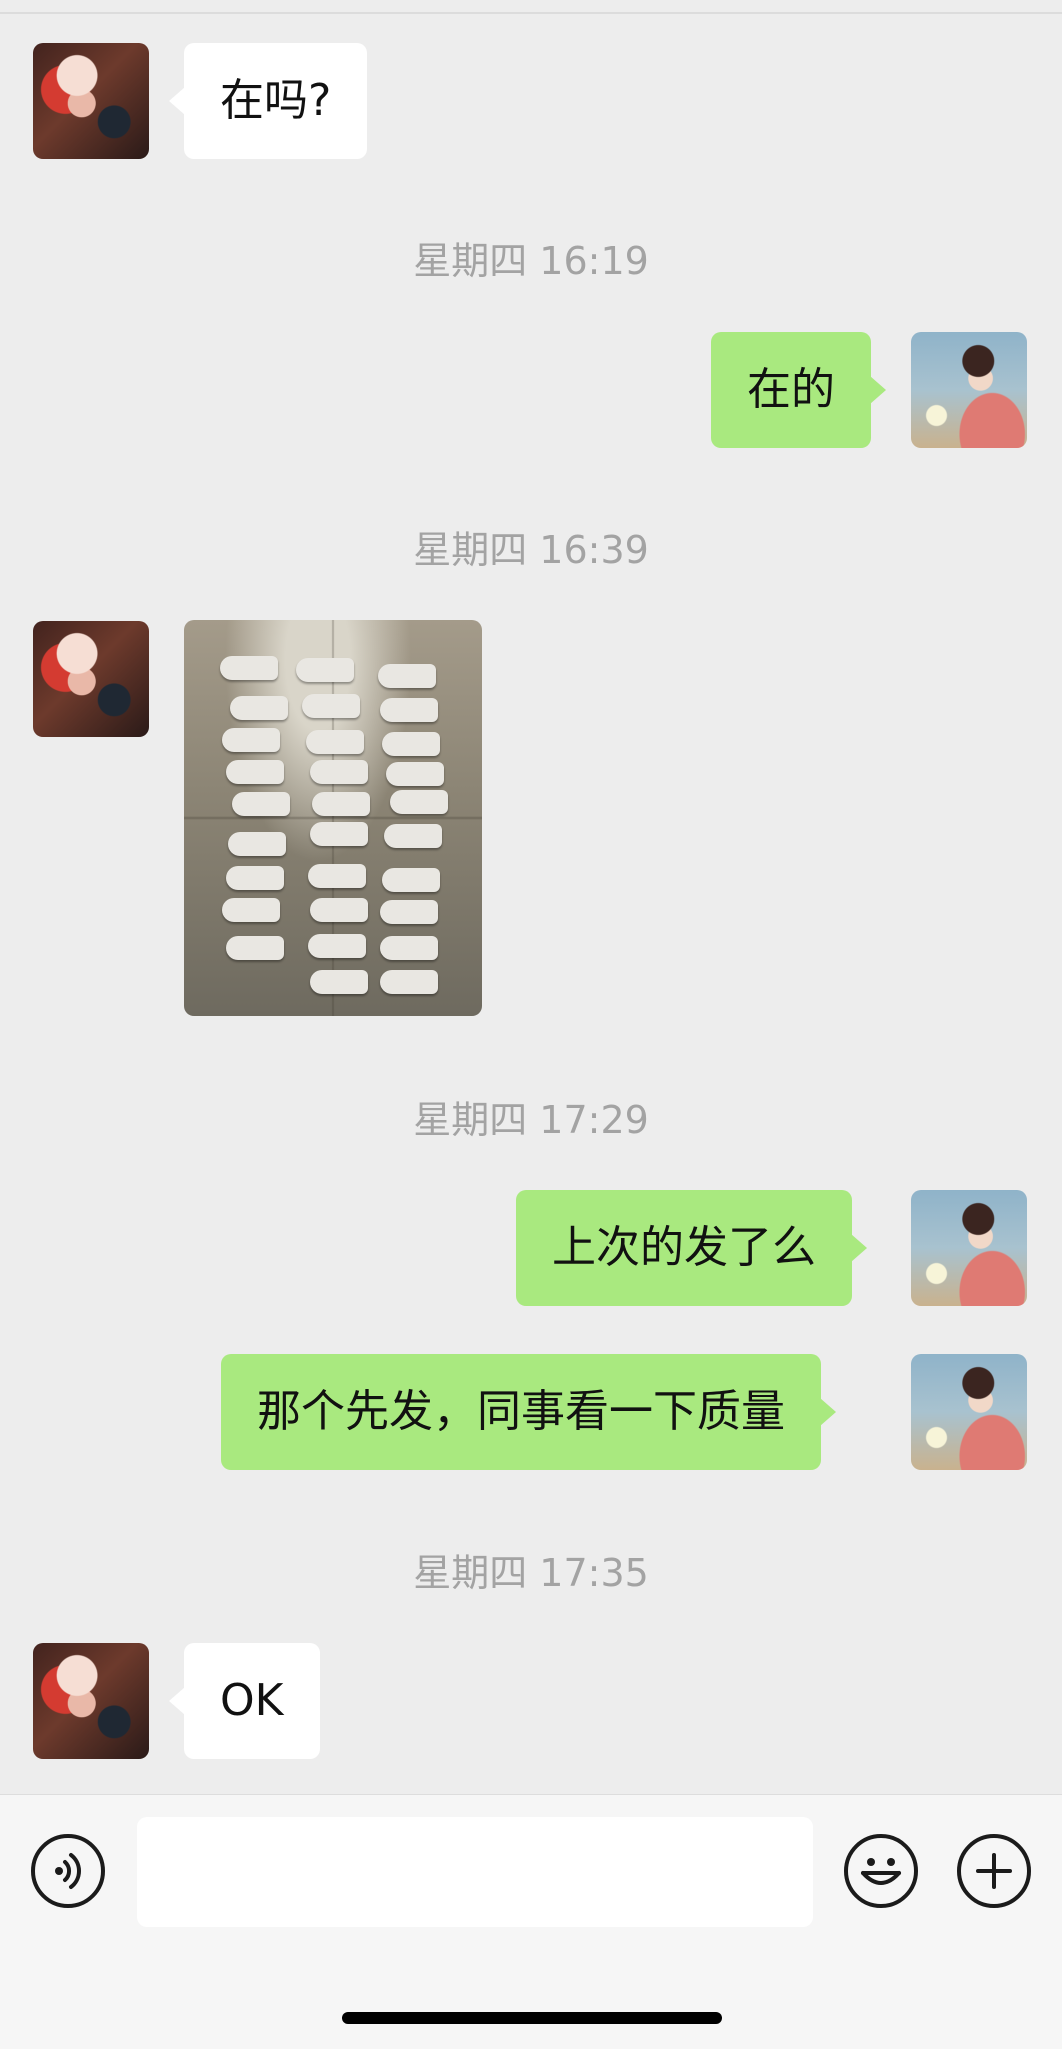 The width and height of the screenshot is (1062, 2049). Describe the element at coordinates (531, 1573) in the screenshot. I see `timestamp: 星期四 17:35` at that location.